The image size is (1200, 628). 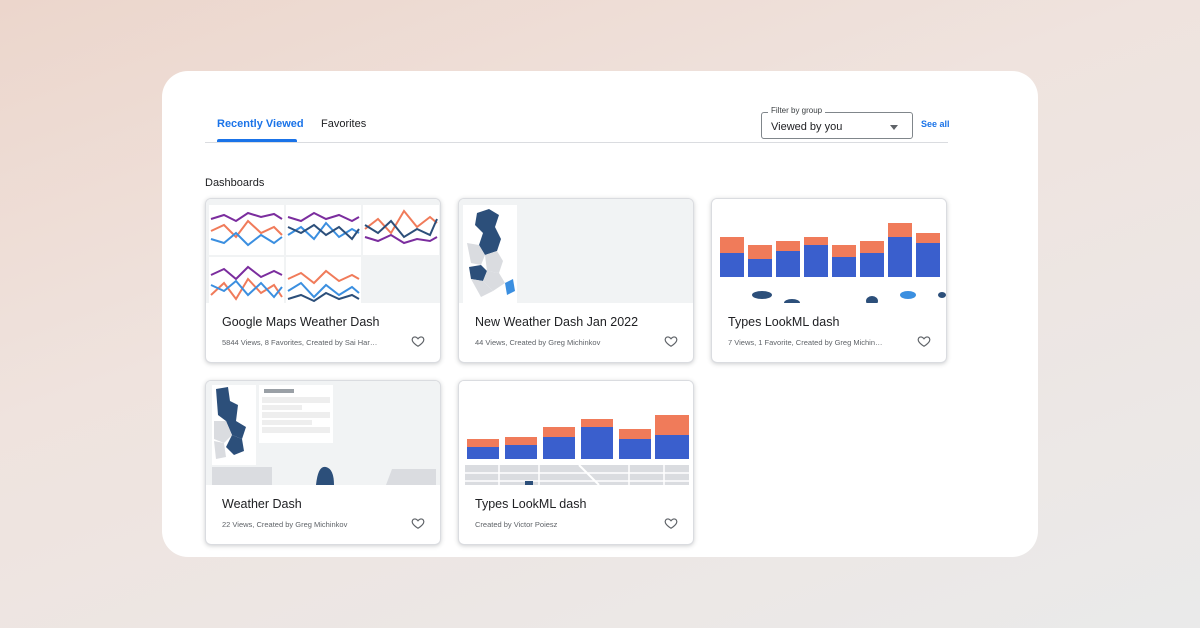 I want to click on card-title: New Weather Dash Jan 2022, so click(x=557, y=322).